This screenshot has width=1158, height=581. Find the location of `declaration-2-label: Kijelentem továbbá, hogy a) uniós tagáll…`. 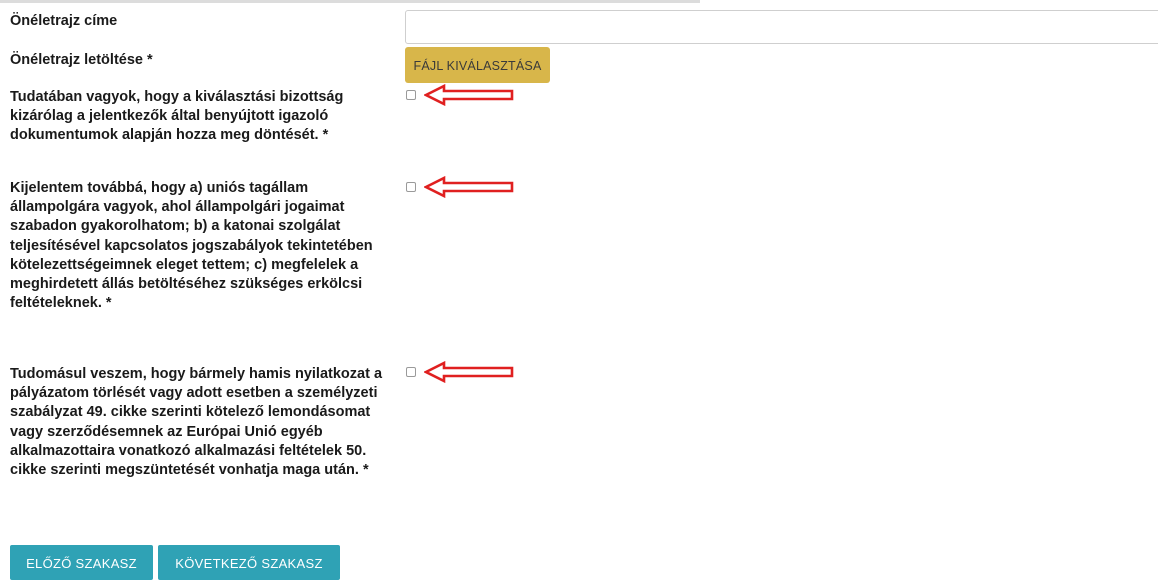

declaration-2-label: Kijelentem továbbá, hogy a) uniós tagáll… is located at coordinates (191, 246).